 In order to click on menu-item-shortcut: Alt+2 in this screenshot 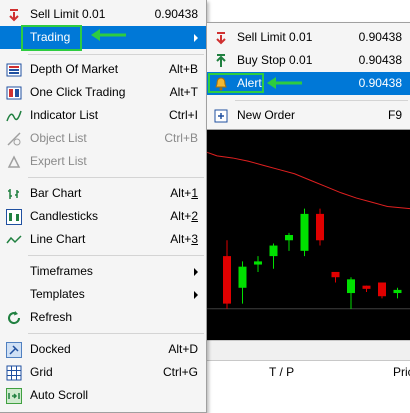, I will do `click(184, 216)`.